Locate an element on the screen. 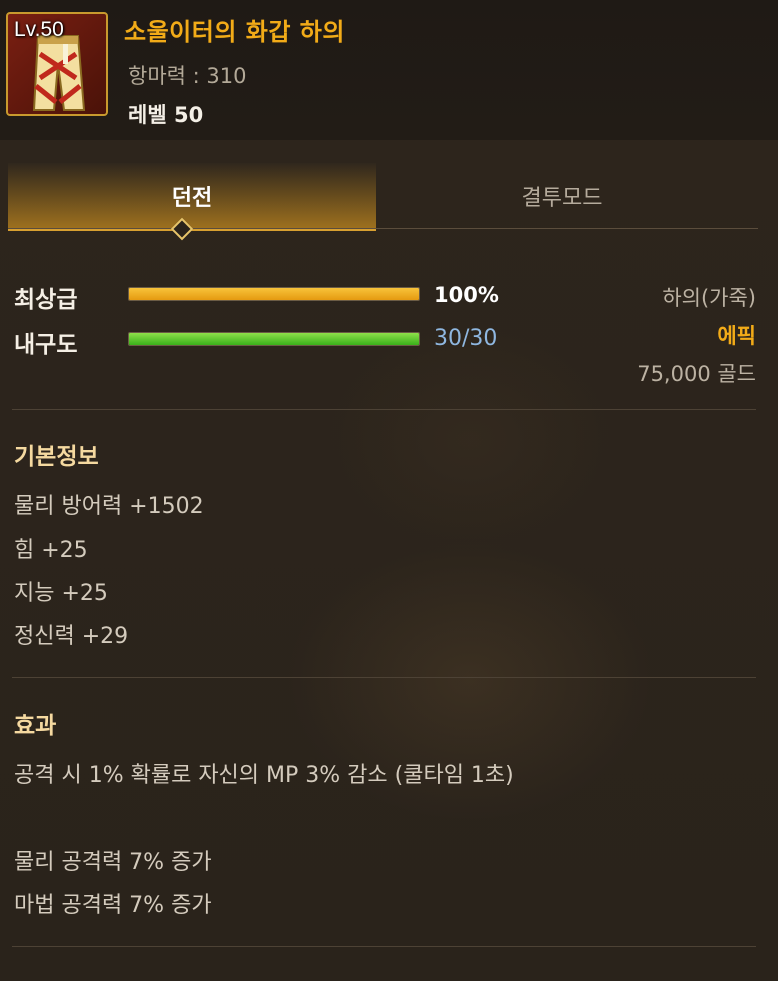 The width and height of the screenshot is (778, 981). item-header: Lv.50 소울이터의 화갑 하의 항마력 : 310 레벨 50 is located at coordinates (389, 70).